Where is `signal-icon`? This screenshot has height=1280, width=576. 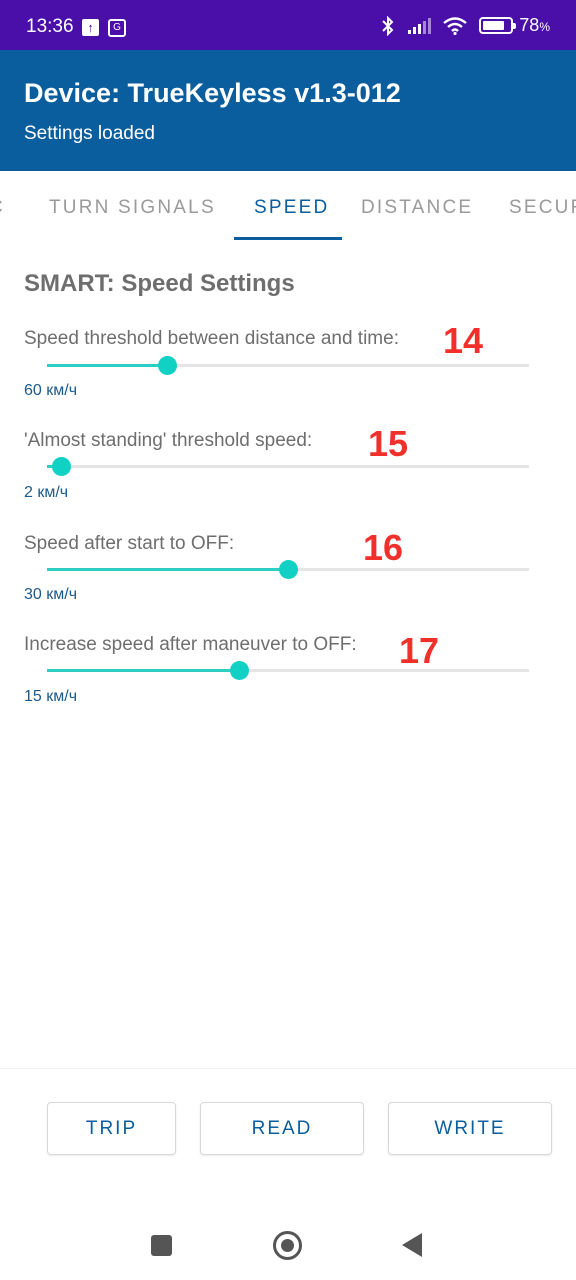
signal-icon is located at coordinates (420, 25).